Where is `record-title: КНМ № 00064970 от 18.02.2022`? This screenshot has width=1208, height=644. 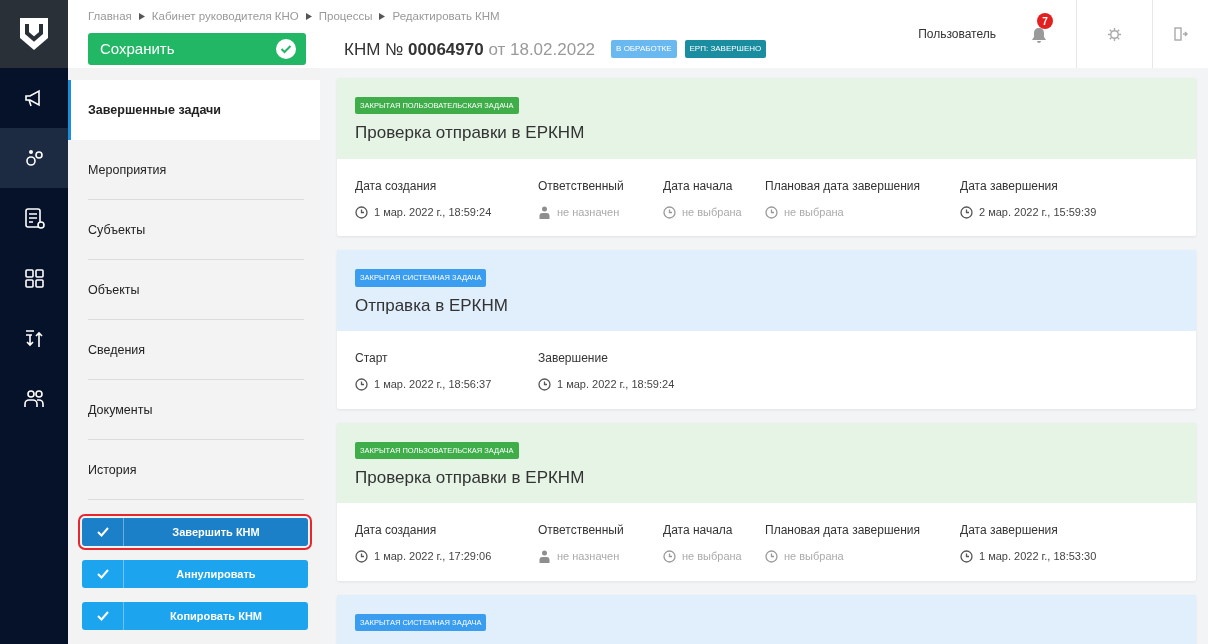 record-title: КНМ № 00064970 от 18.02.2022 is located at coordinates (470, 49).